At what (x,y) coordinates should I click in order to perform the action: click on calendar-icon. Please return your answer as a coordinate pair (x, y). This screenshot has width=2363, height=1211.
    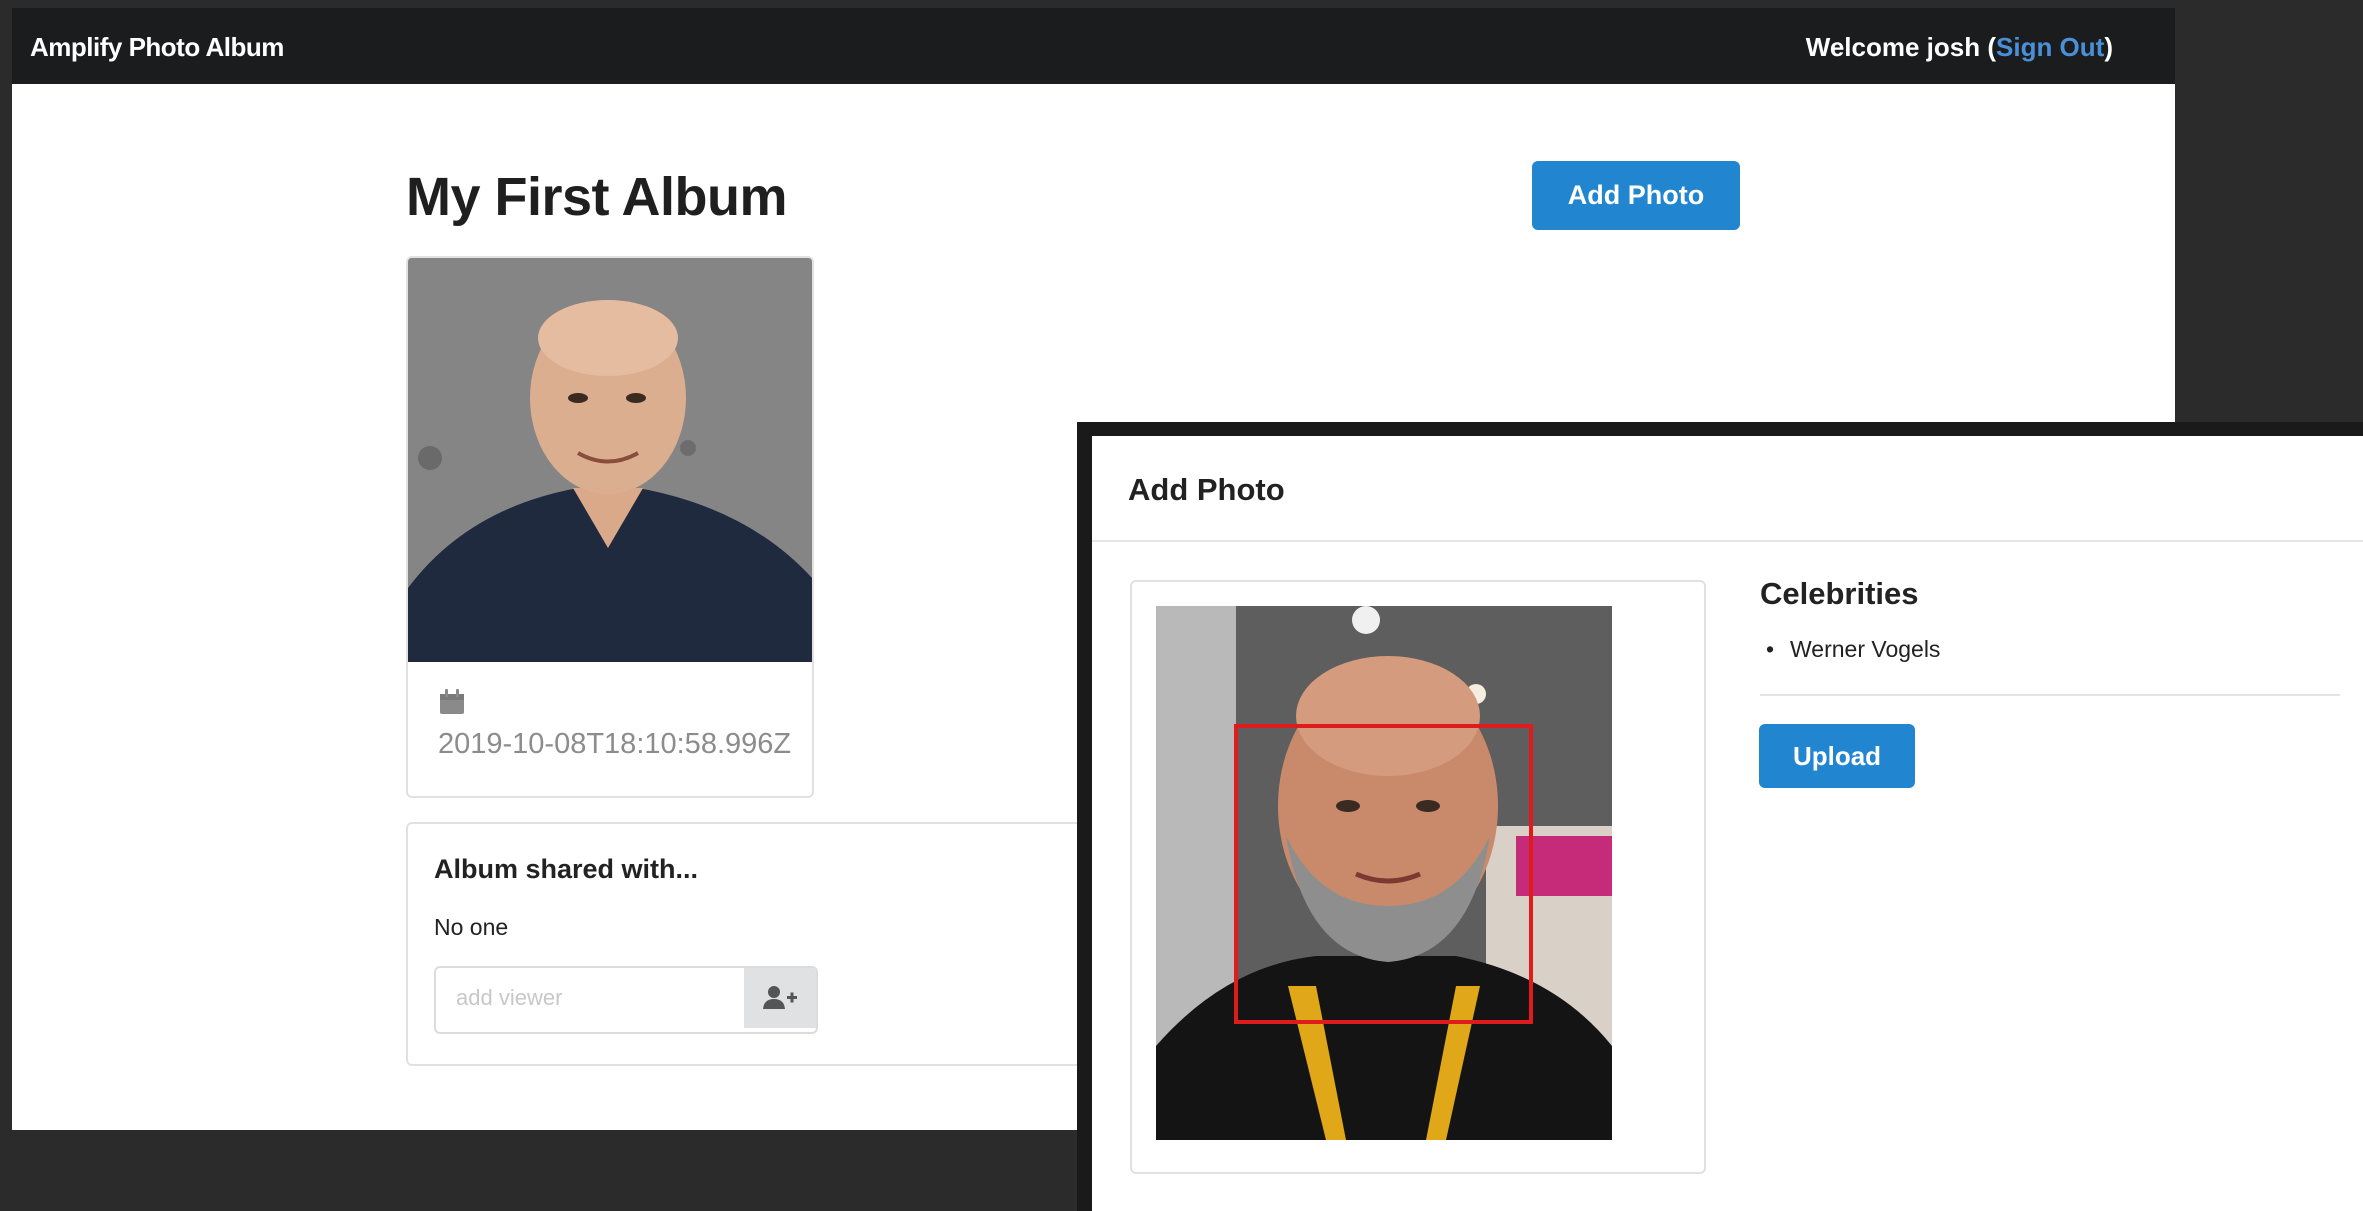
    Looking at the image, I should click on (452, 701).